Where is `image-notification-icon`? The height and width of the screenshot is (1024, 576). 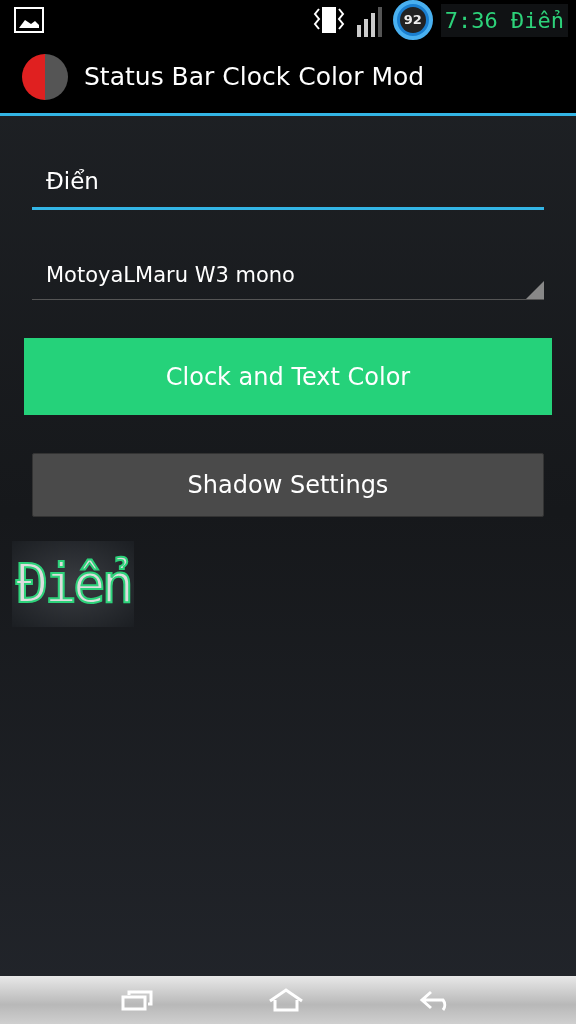
image-notification-icon is located at coordinates (29, 20).